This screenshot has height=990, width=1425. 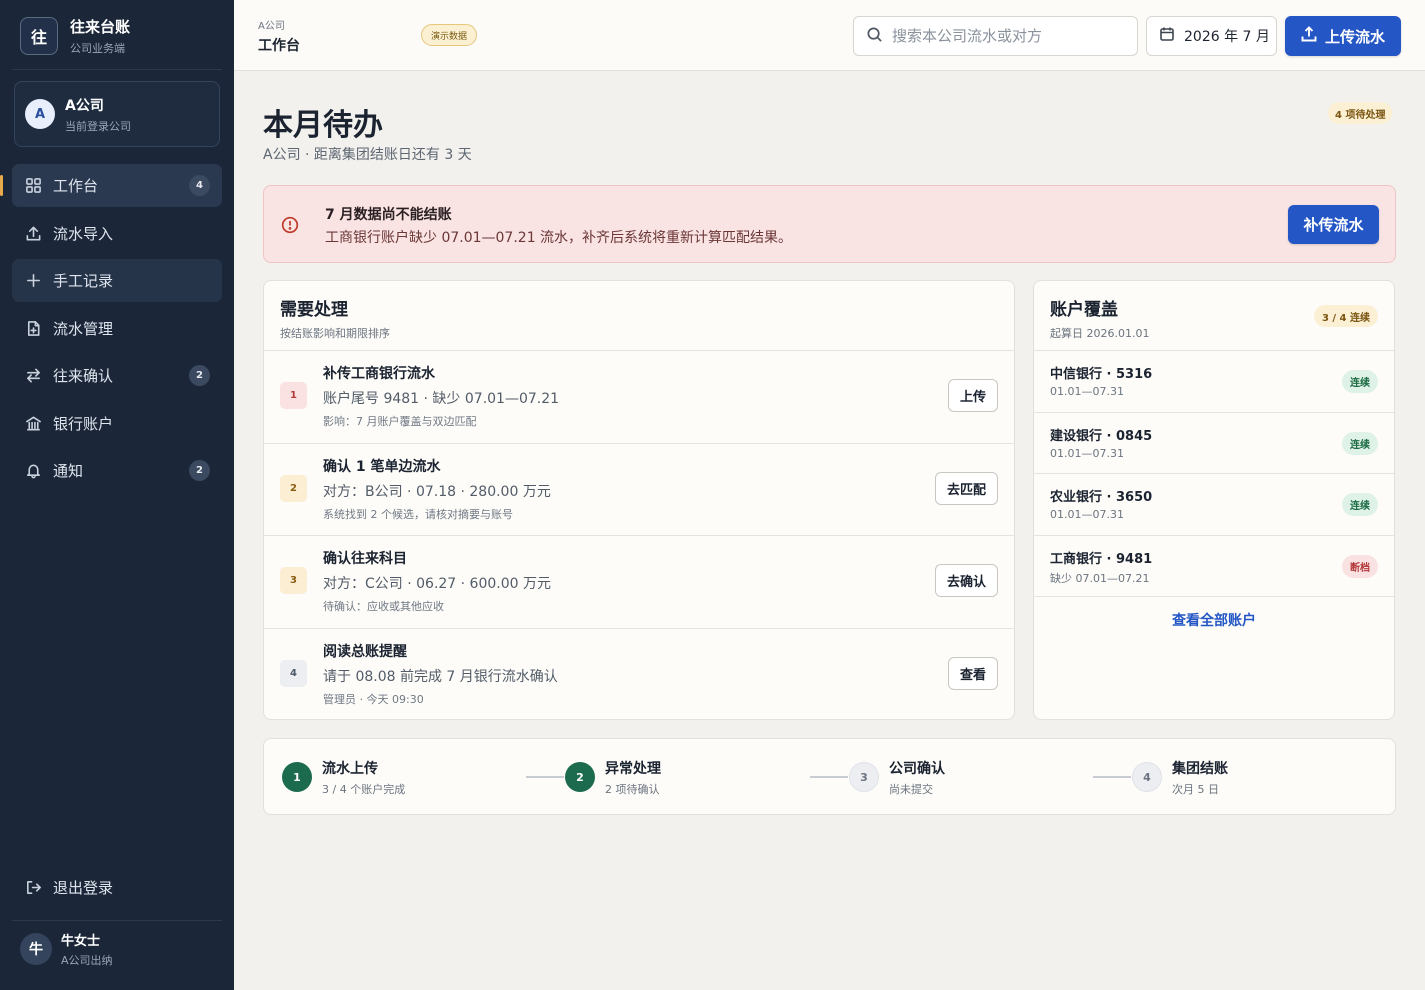 What do you see at coordinates (1100, 333) in the screenshot?
I see `accounts-subtitle: 起算日 2026.01.01` at bounding box center [1100, 333].